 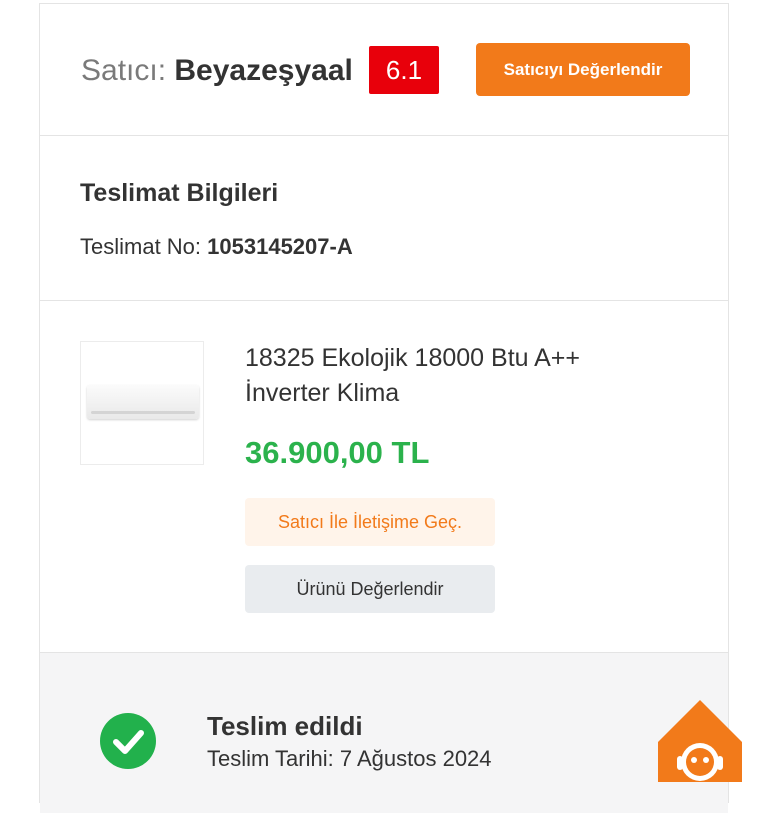 I want to click on delivery-date: Teslim Tarihi: 7 Ağustos 2024, so click(x=349, y=758).